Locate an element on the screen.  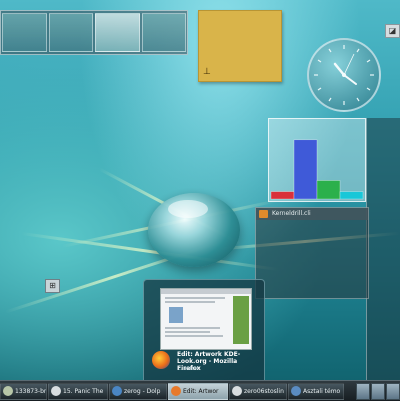
taskbar-item: zerog - Dolp is located at coordinates (138, 391).